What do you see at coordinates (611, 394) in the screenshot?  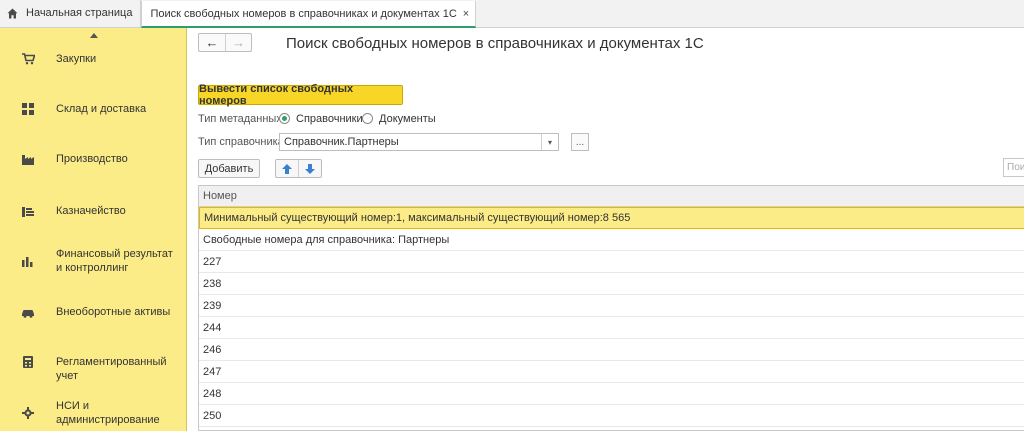 I see `table-row: 248` at bounding box center [611, 394].